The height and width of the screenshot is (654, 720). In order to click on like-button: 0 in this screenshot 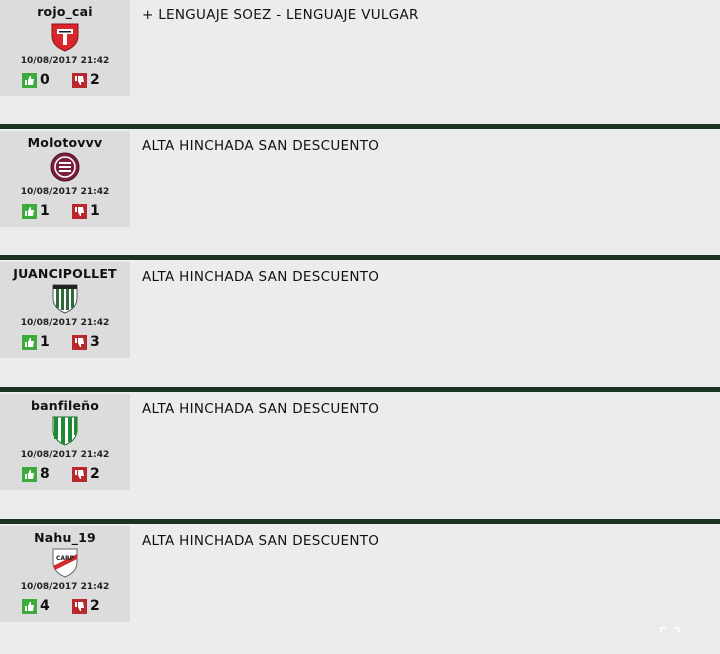, I will do `click(36, 80)`.